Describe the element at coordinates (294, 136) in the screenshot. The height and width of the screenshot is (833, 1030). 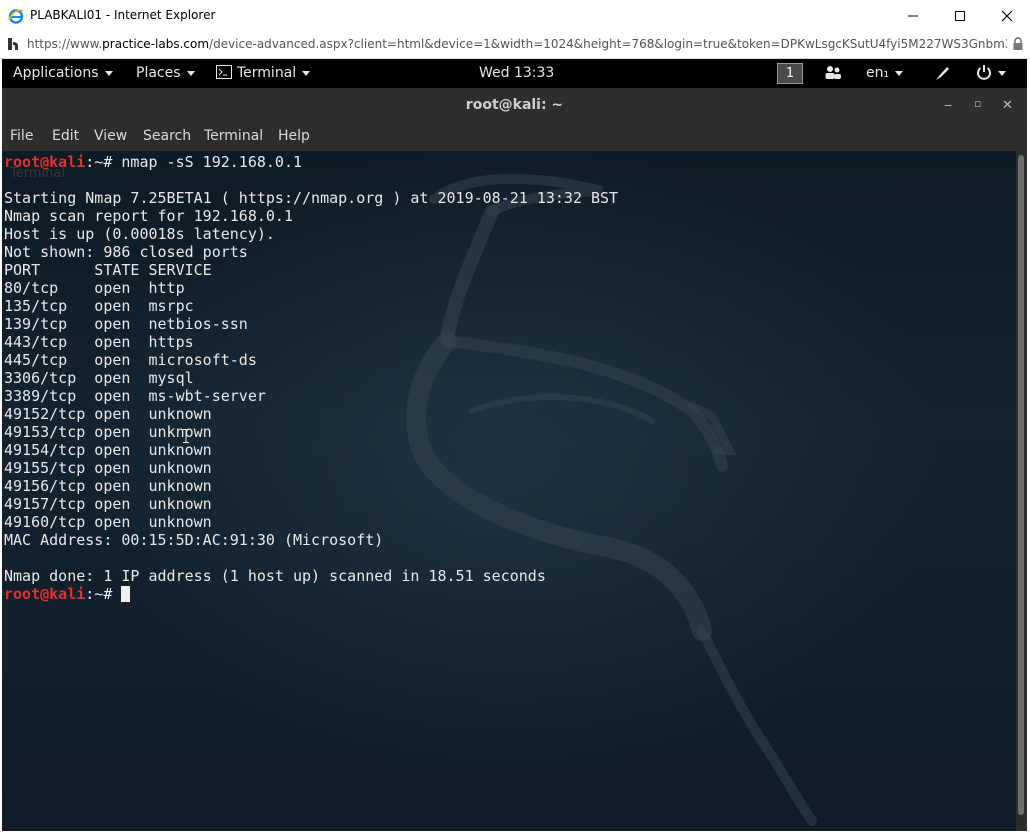
I see `menu-help: Help` at that location.